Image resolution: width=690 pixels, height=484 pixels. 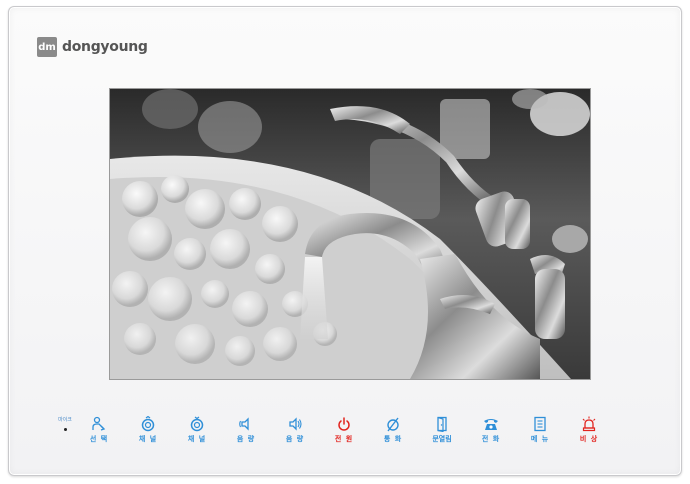 I want to click on volume-up-label: 음 량, so click(x=295, y=439).